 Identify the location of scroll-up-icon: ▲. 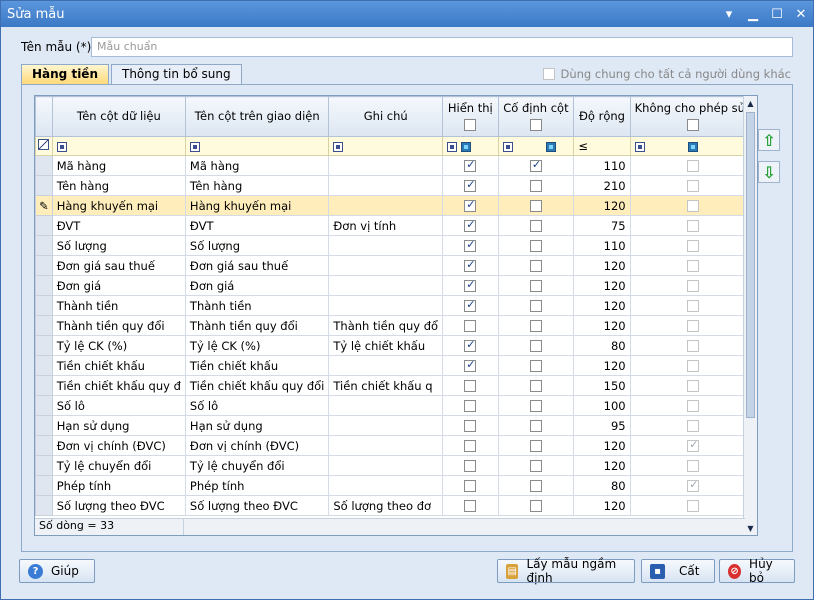
(750, 103).